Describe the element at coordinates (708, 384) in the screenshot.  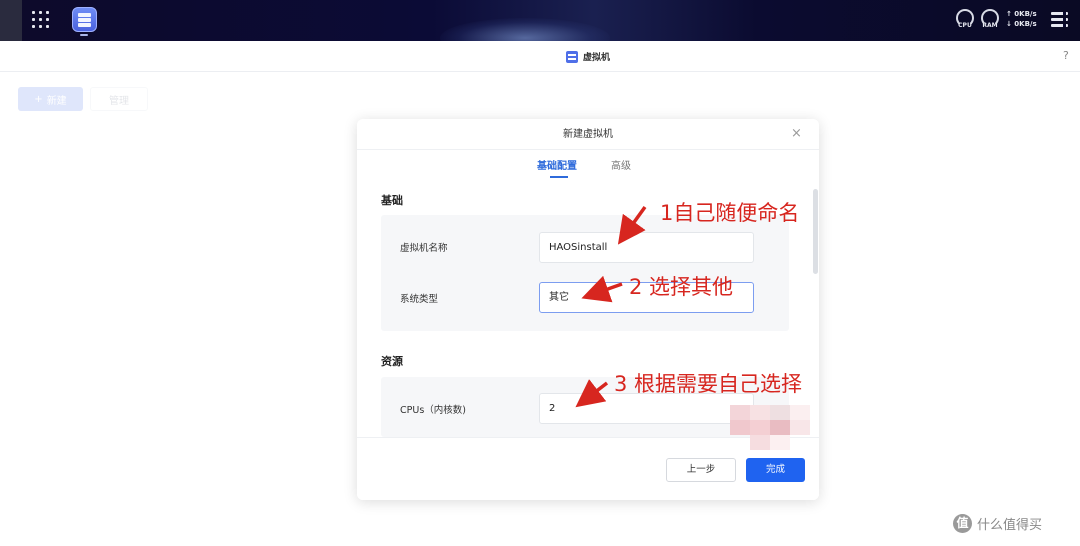
I see `annotation-3: 3 根据需要自己选择` at that location.